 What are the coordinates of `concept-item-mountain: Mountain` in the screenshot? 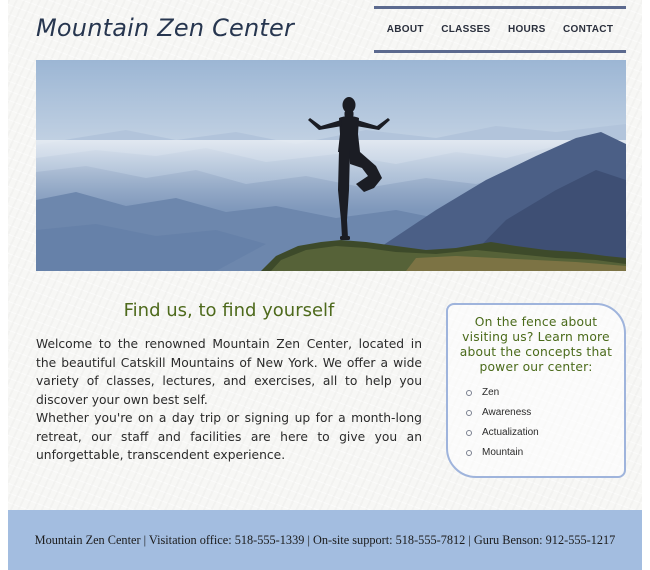 It's located at (545, 453).